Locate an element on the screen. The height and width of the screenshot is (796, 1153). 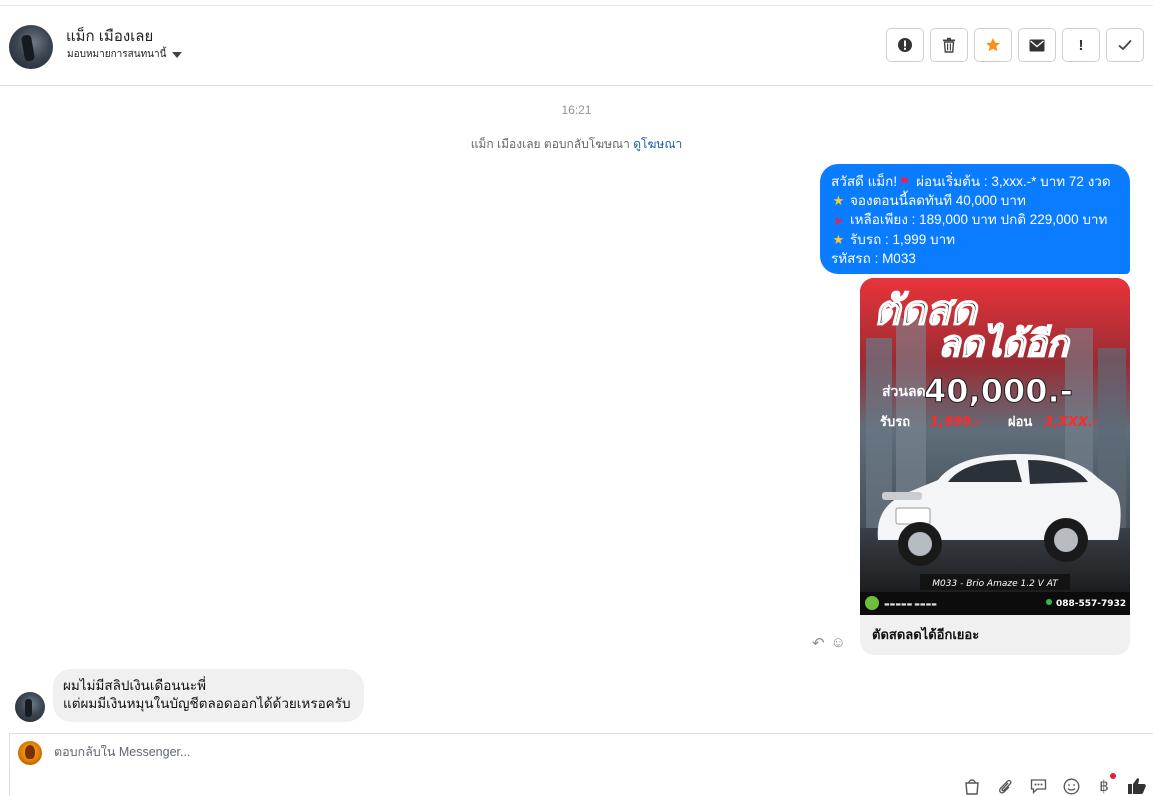
caret-down-icon is located at coordinates (177, 54).